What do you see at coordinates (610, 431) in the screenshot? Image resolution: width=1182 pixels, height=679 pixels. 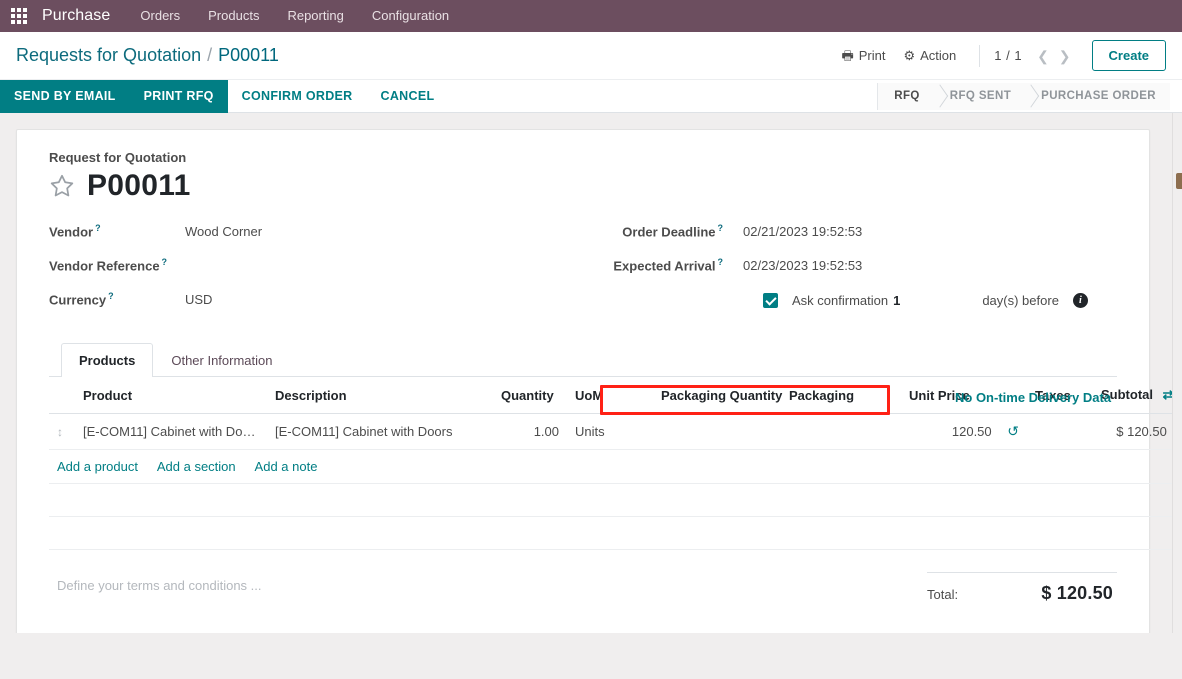 I see `cell-uom: Units` at bounding box center [610, 431].